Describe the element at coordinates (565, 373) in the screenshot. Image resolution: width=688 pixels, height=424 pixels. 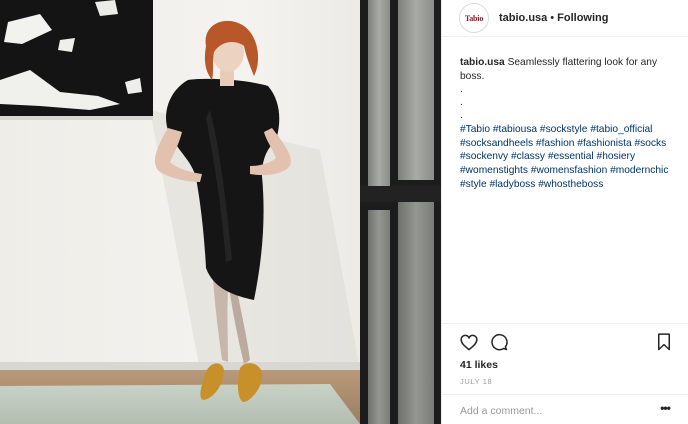
I see `post-actions: 41 likes JULY 18 •••` at that location.